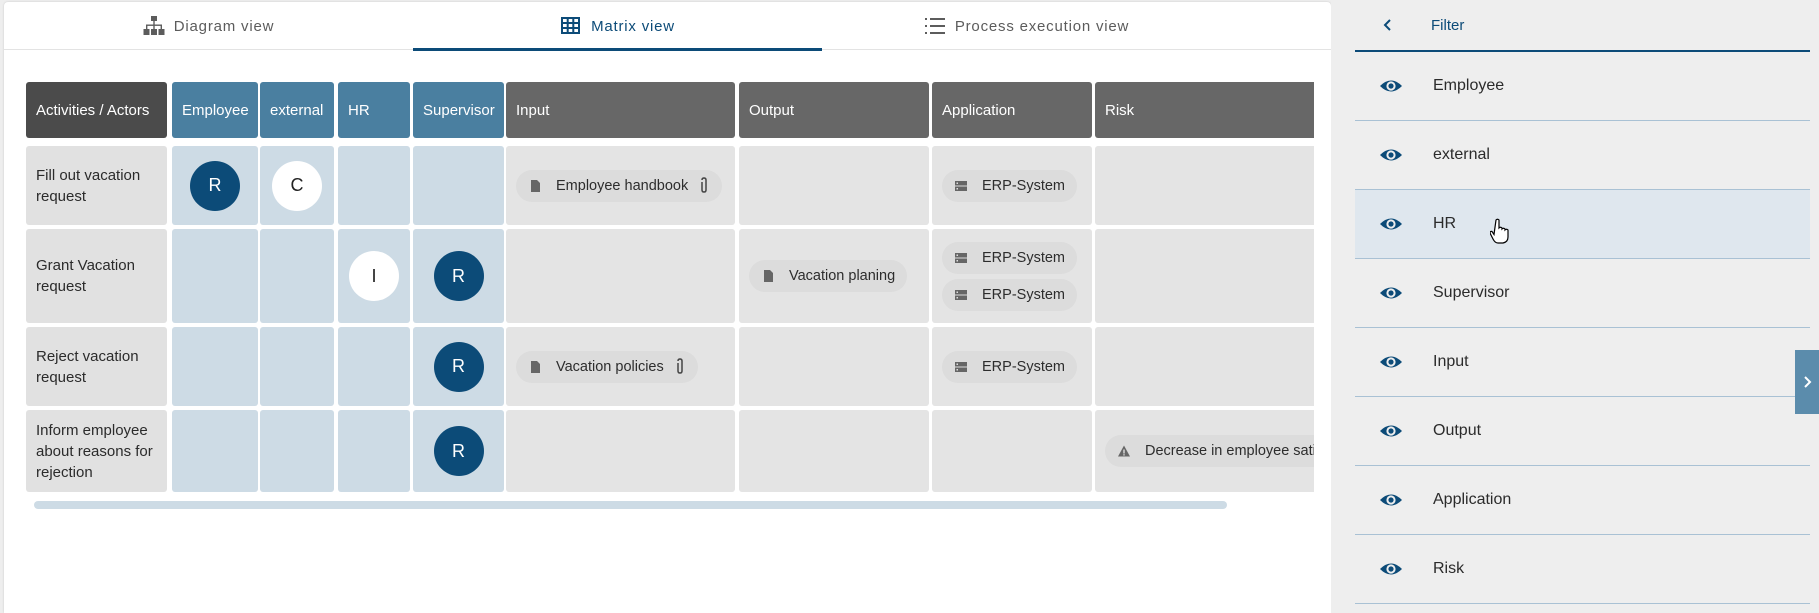 This screenshot has height=613, width=1819. Describe the element at coordinates (1026, 26) in the screenshot. I see `tab-process-execution-view: Process execution view` at that location.